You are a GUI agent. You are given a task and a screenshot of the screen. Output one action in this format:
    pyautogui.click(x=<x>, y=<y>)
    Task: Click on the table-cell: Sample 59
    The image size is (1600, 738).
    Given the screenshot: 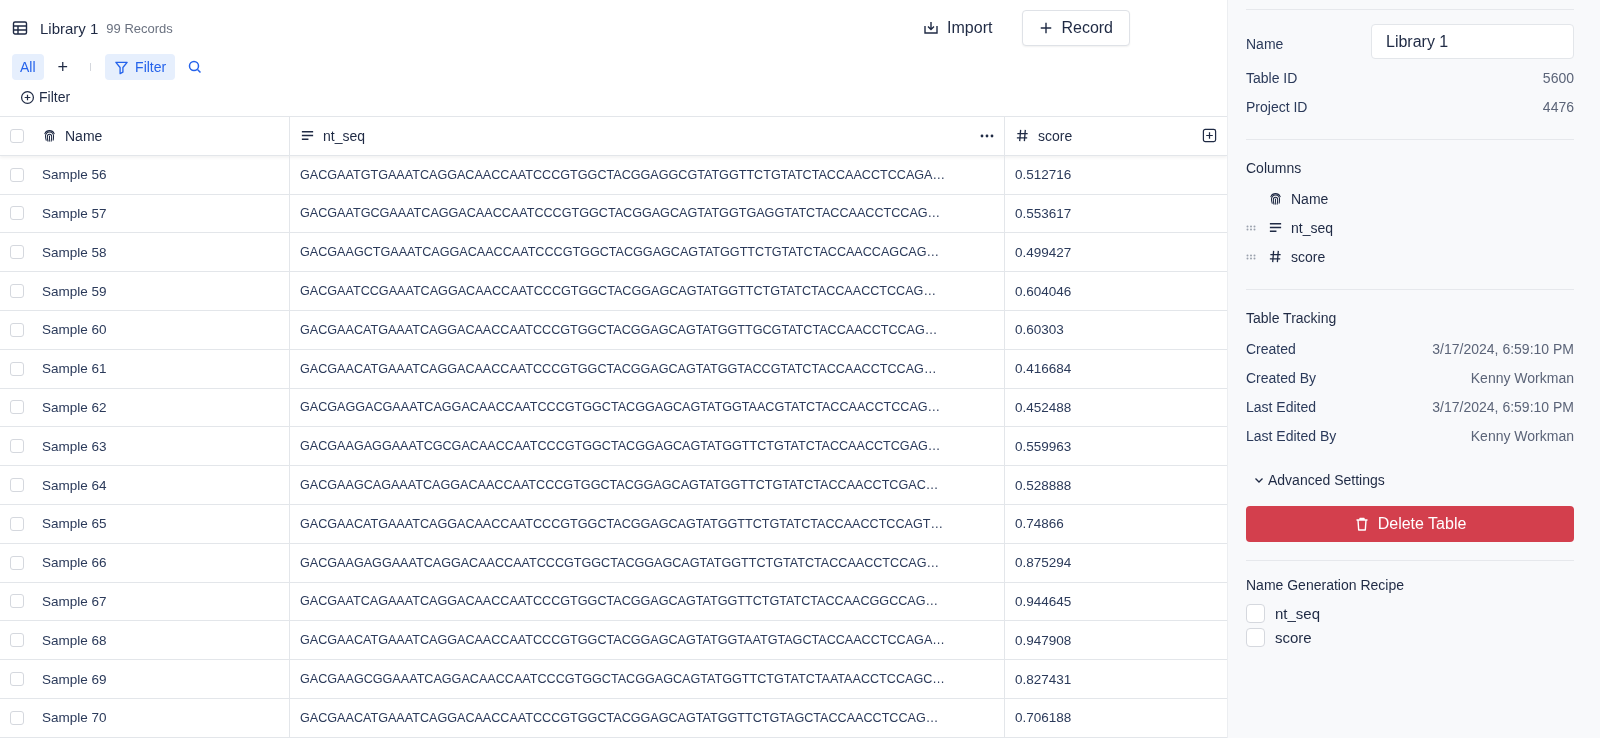 What is the action you would take?
    pyautogui.click(x=74, y=291)
    